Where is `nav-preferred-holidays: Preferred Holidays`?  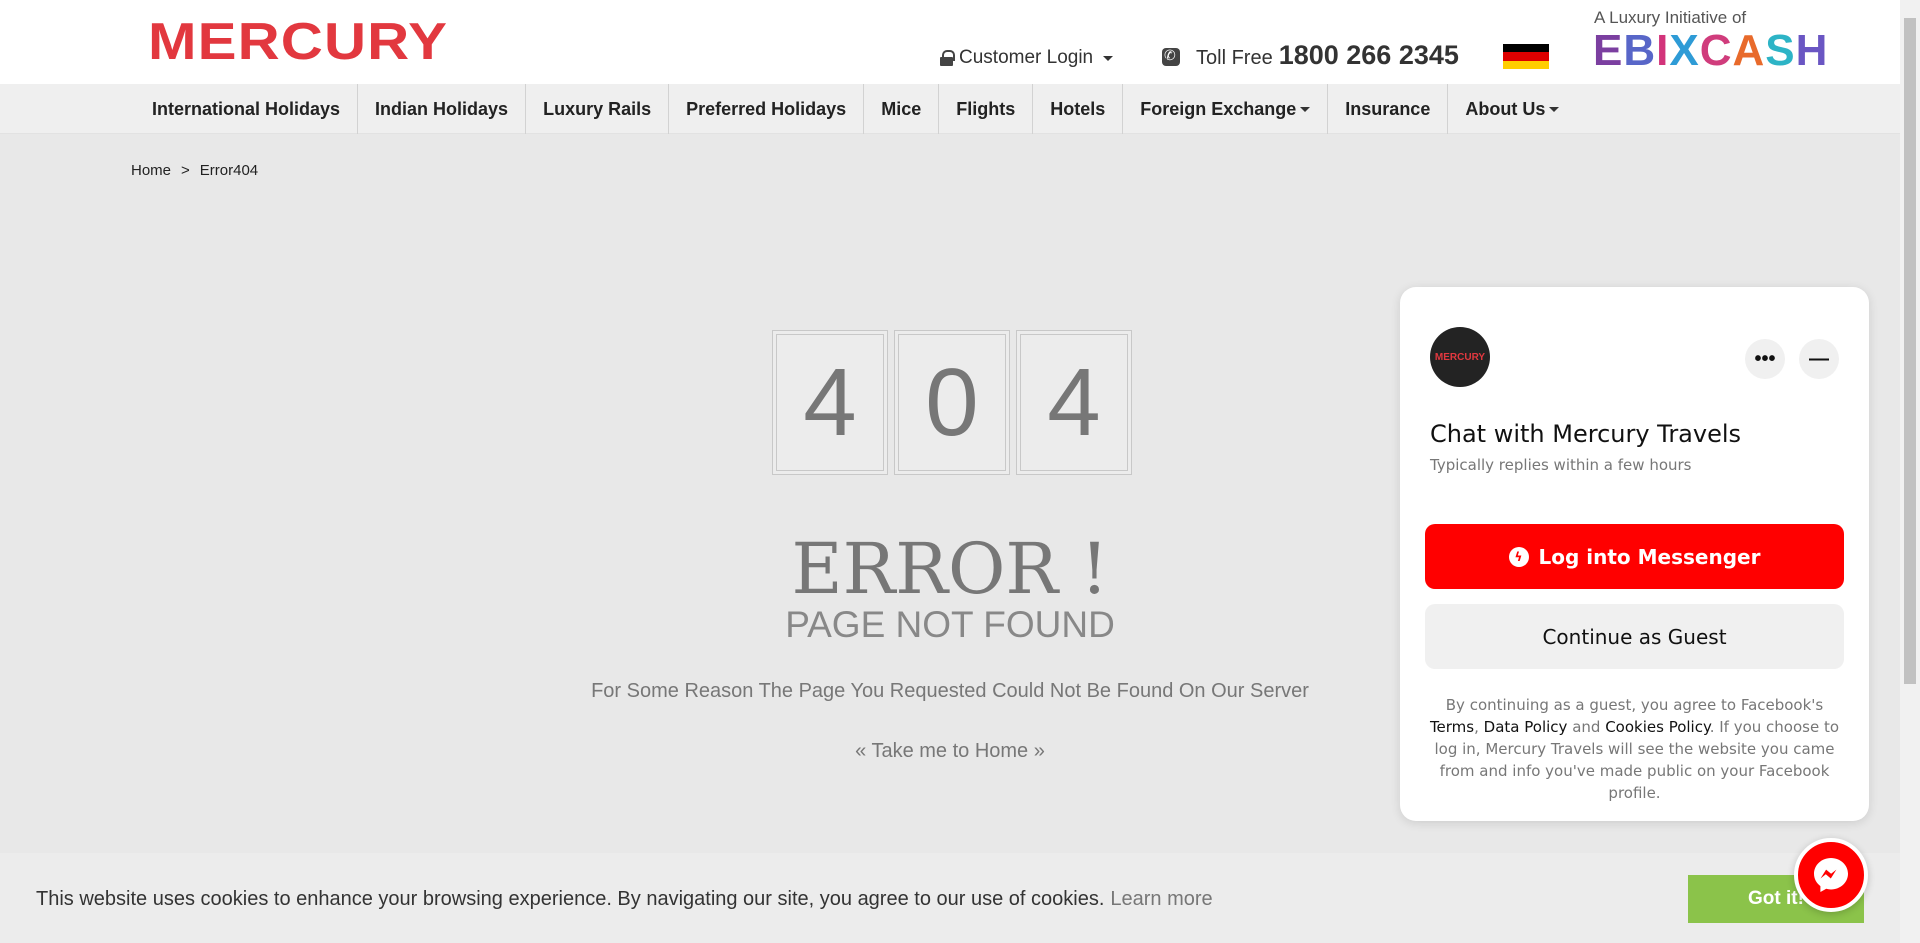 nav-preferred-holidays: Preferred Holidays is located at coordinates (767, 109).